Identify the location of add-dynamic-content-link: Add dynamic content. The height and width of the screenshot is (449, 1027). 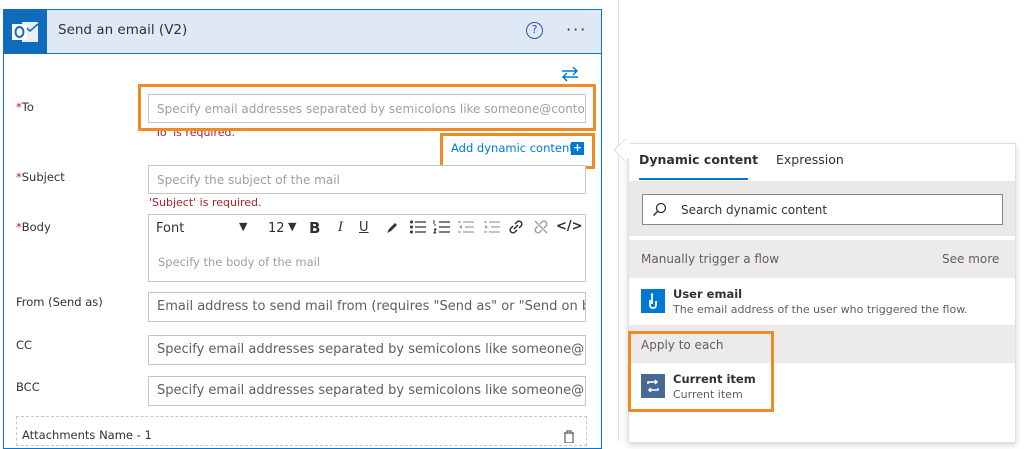
(512, 148).